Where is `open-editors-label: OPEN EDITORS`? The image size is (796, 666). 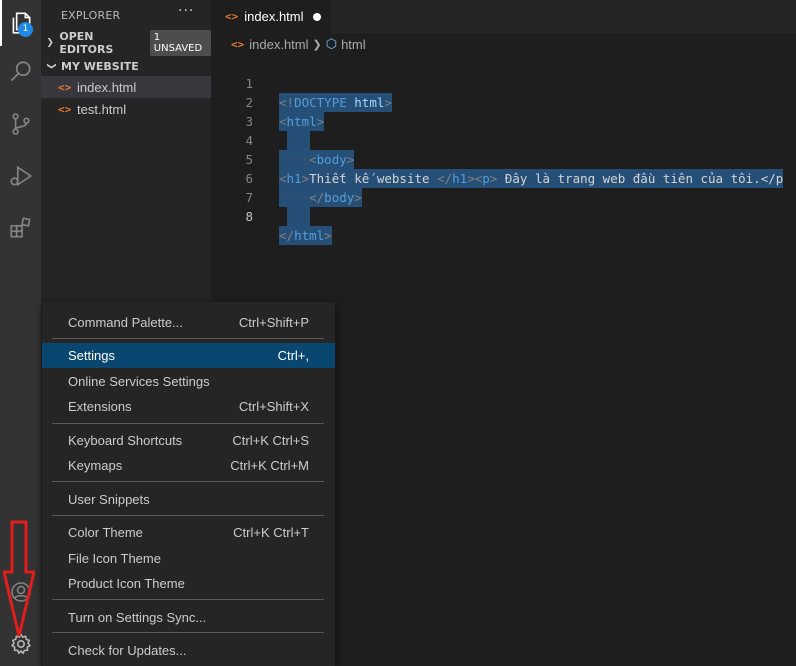
open-editors-label: OPEN EDITORS is located at coordinates (86, 43).